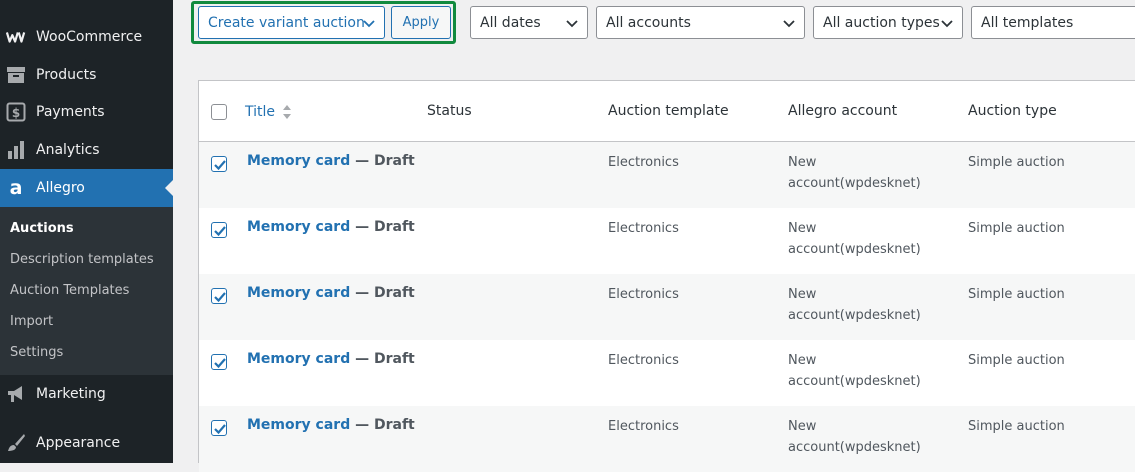 This screenshot has width=1135, height=472. I want to click on menu-item-marketing: Marketing, so click(86, 394).